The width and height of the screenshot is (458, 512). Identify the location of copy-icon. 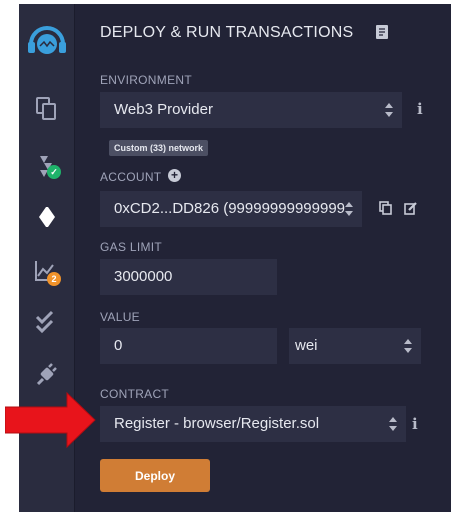
(385, 210).